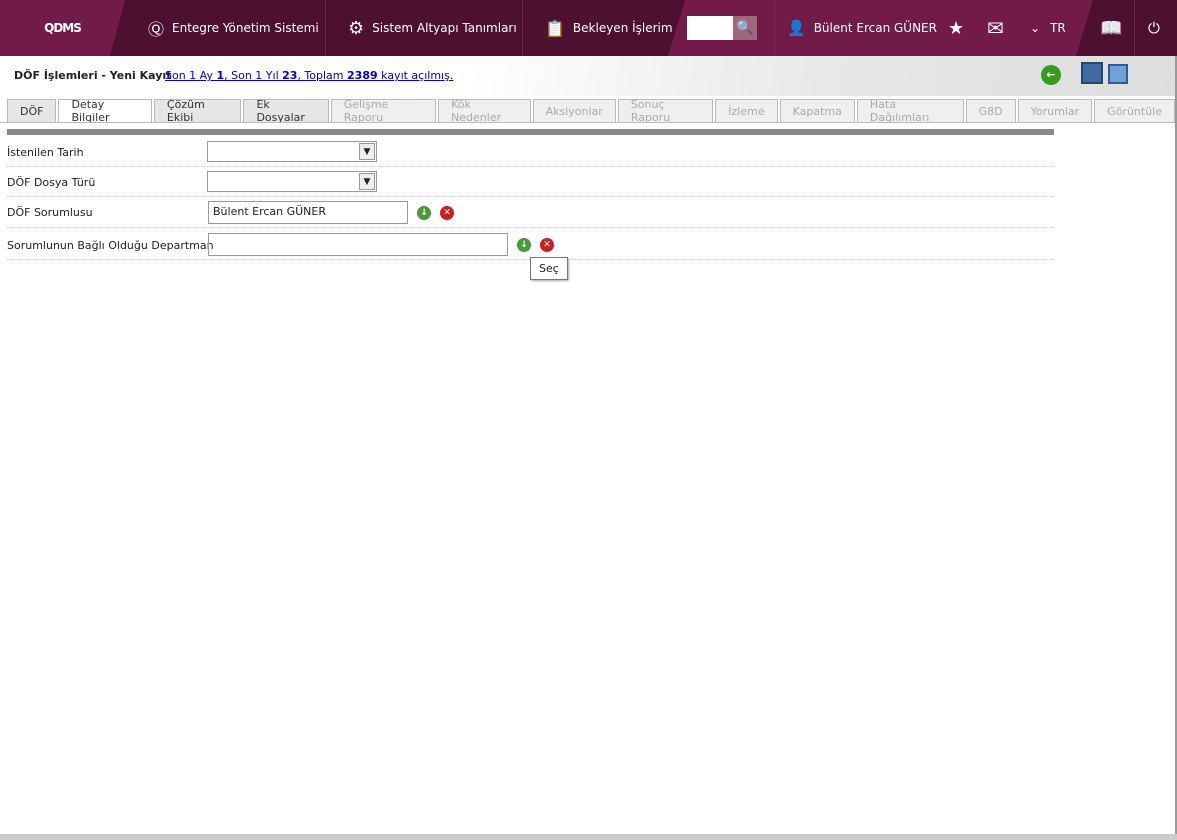 The image size is (1177, 840). I want to click on tab-2: Çözüm Ekibi, so click(197, 111).